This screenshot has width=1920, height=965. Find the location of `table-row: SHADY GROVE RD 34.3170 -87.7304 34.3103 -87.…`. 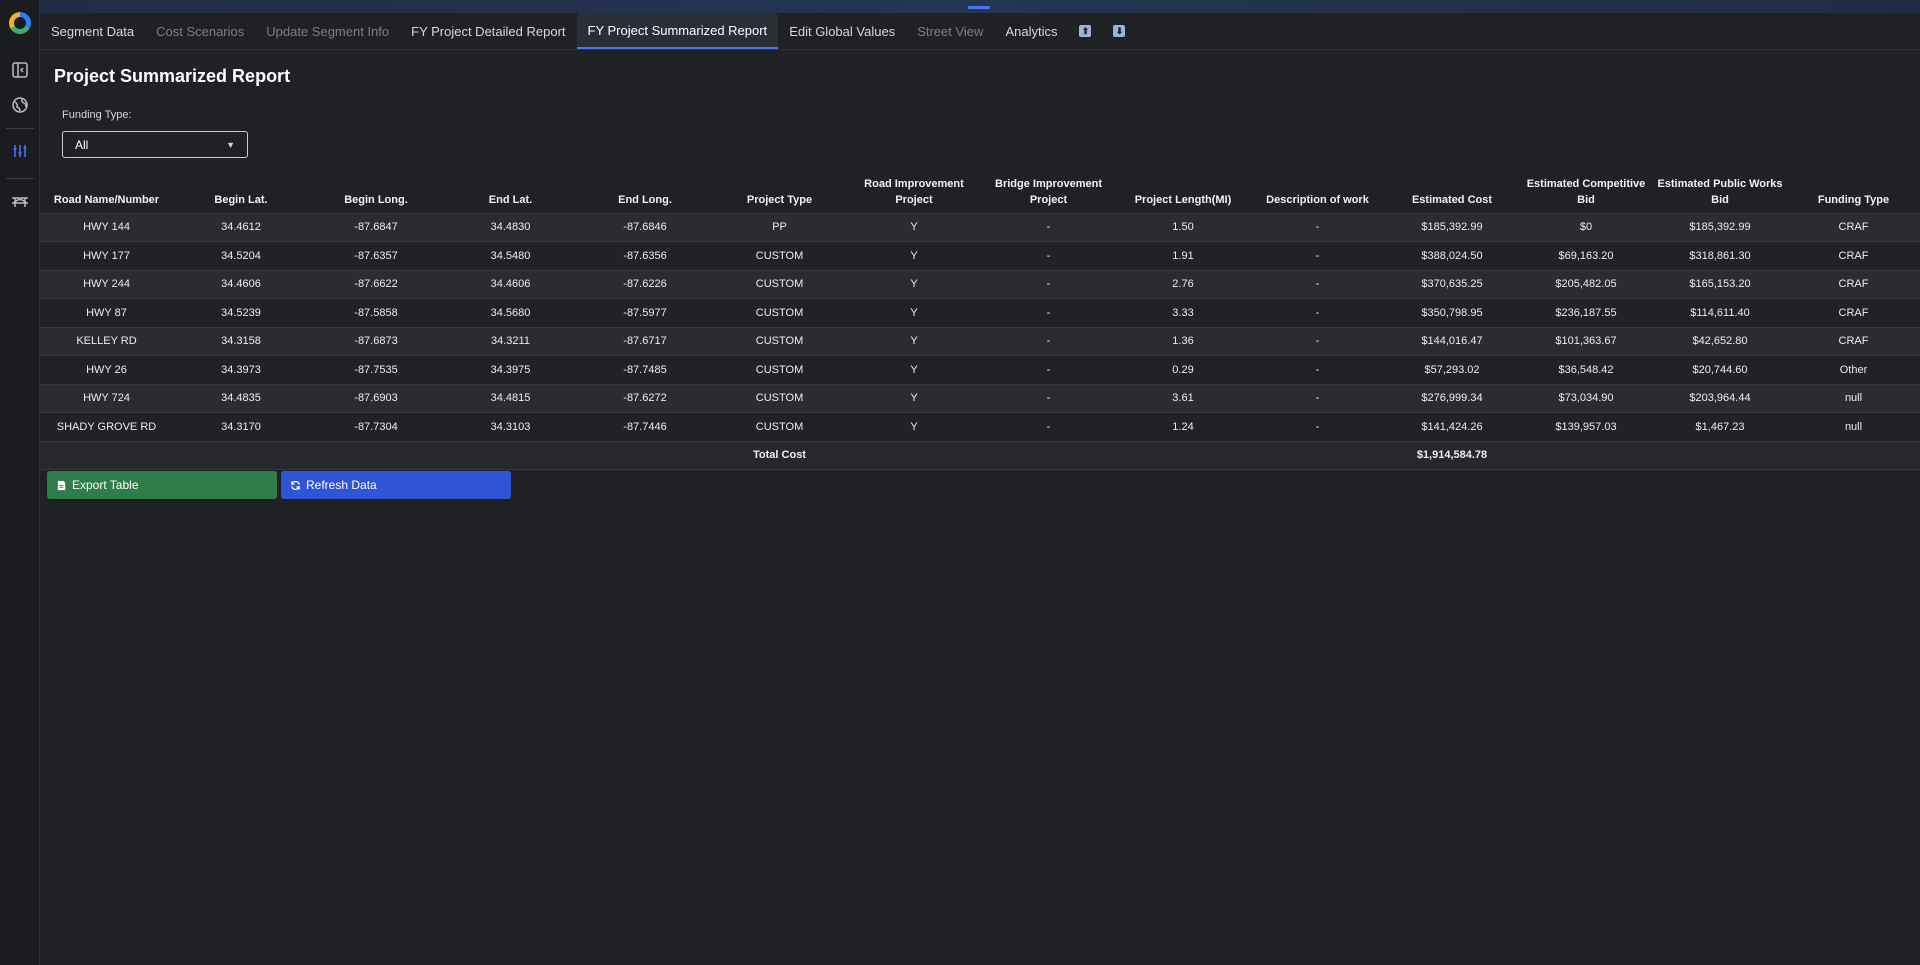

table-row: SHADY GROVE RD 34.3170 -87.7304 34.3103 -87.… is located at coordinates (980, 426).